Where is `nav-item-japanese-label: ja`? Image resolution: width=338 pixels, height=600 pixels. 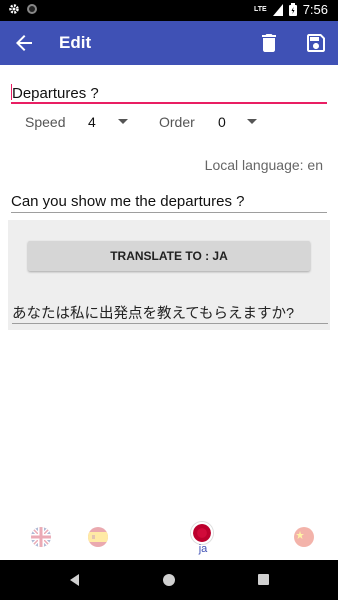
nav-item-japanese-label: ja is located at coordinates (203, 549).